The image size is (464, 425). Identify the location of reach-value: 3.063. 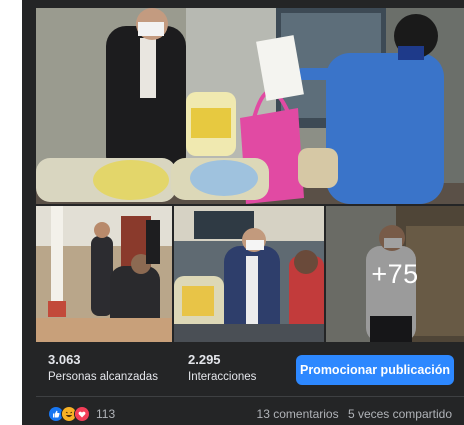
(64, 359).